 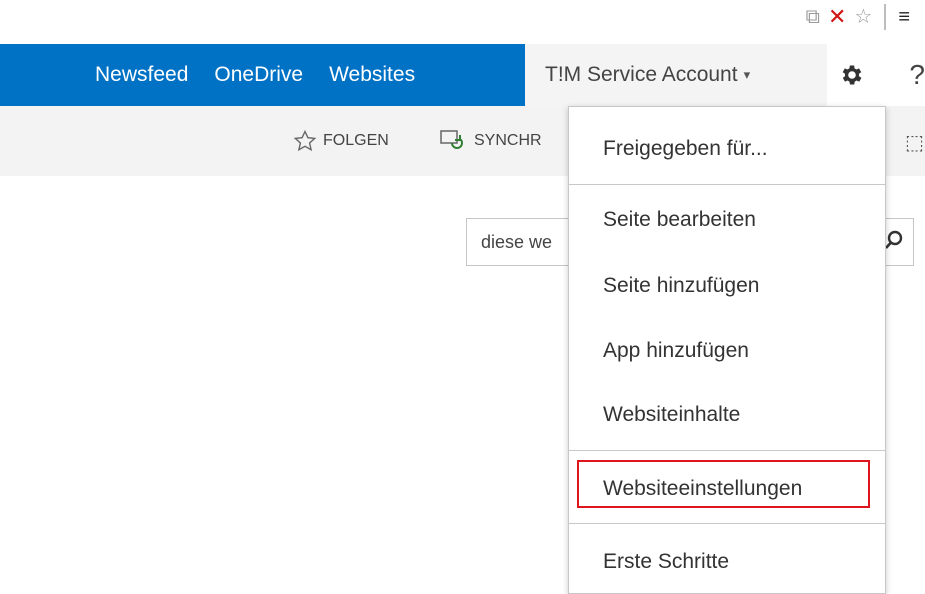 What do you see at coordinates (727, 220) in the screenshot?
I see `menu-item-edit-page: Seite bearbeiten` at bounding box center [727, 220].